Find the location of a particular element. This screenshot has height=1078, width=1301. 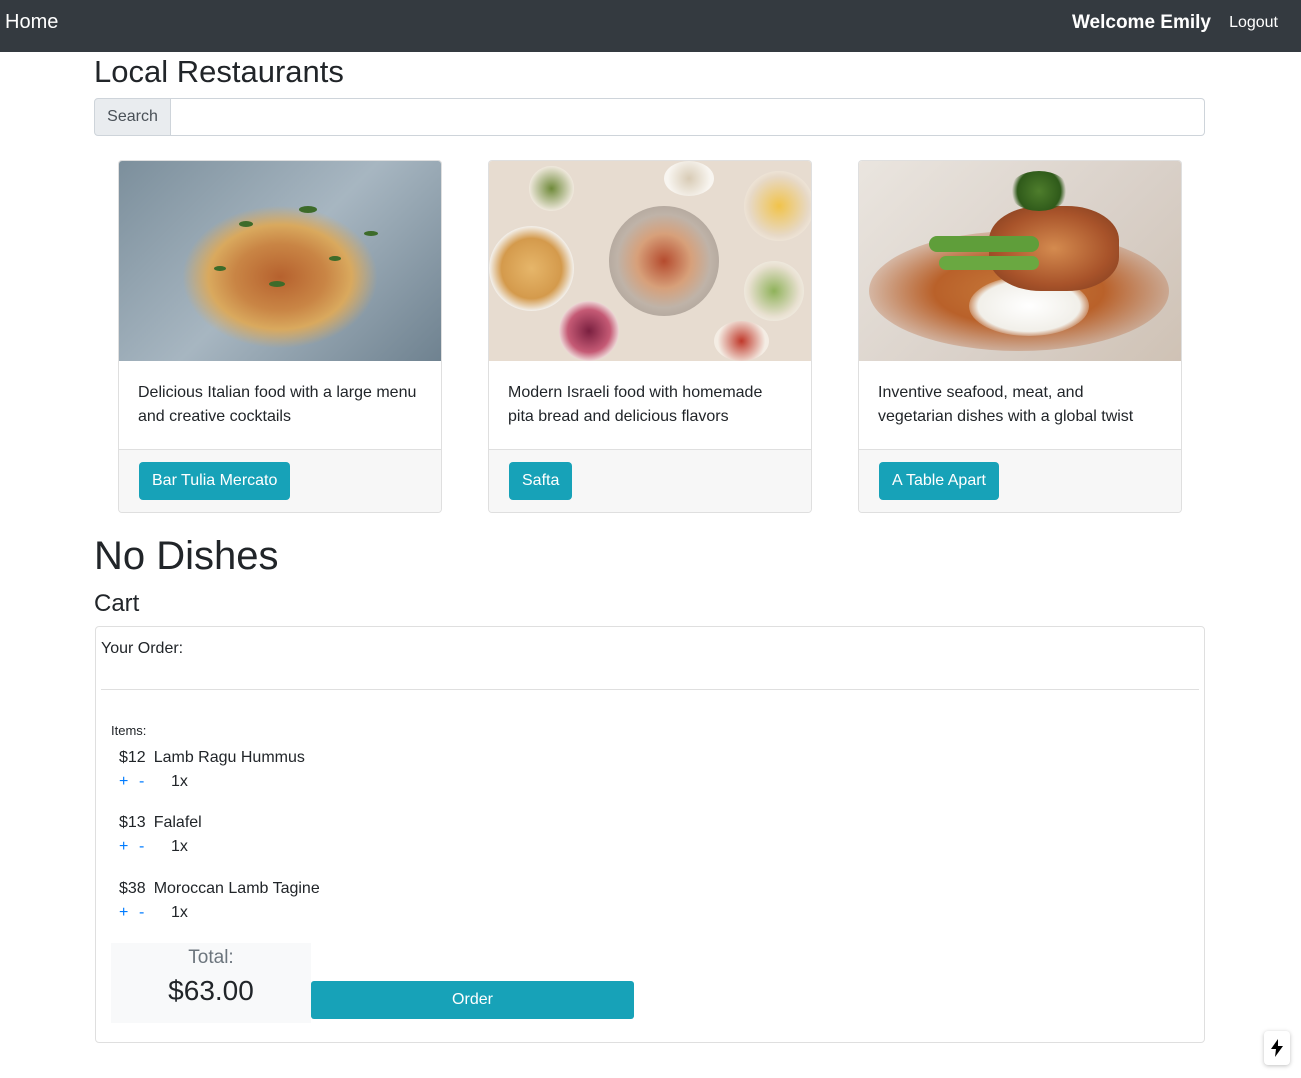

lightning-bolt-icon is located at coordinates (1277, 1048).